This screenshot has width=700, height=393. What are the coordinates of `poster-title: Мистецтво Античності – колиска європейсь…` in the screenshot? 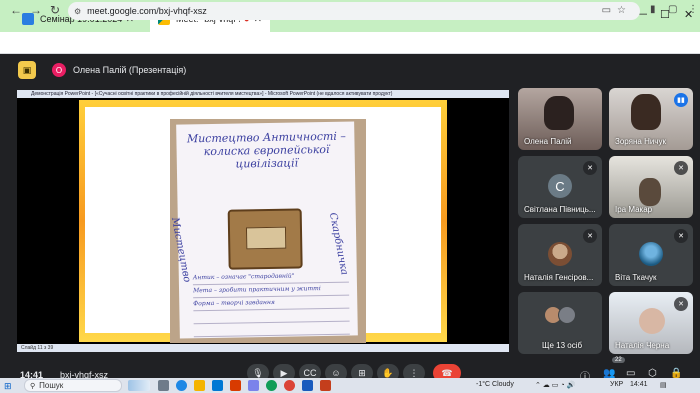 It's located at (266, 150).